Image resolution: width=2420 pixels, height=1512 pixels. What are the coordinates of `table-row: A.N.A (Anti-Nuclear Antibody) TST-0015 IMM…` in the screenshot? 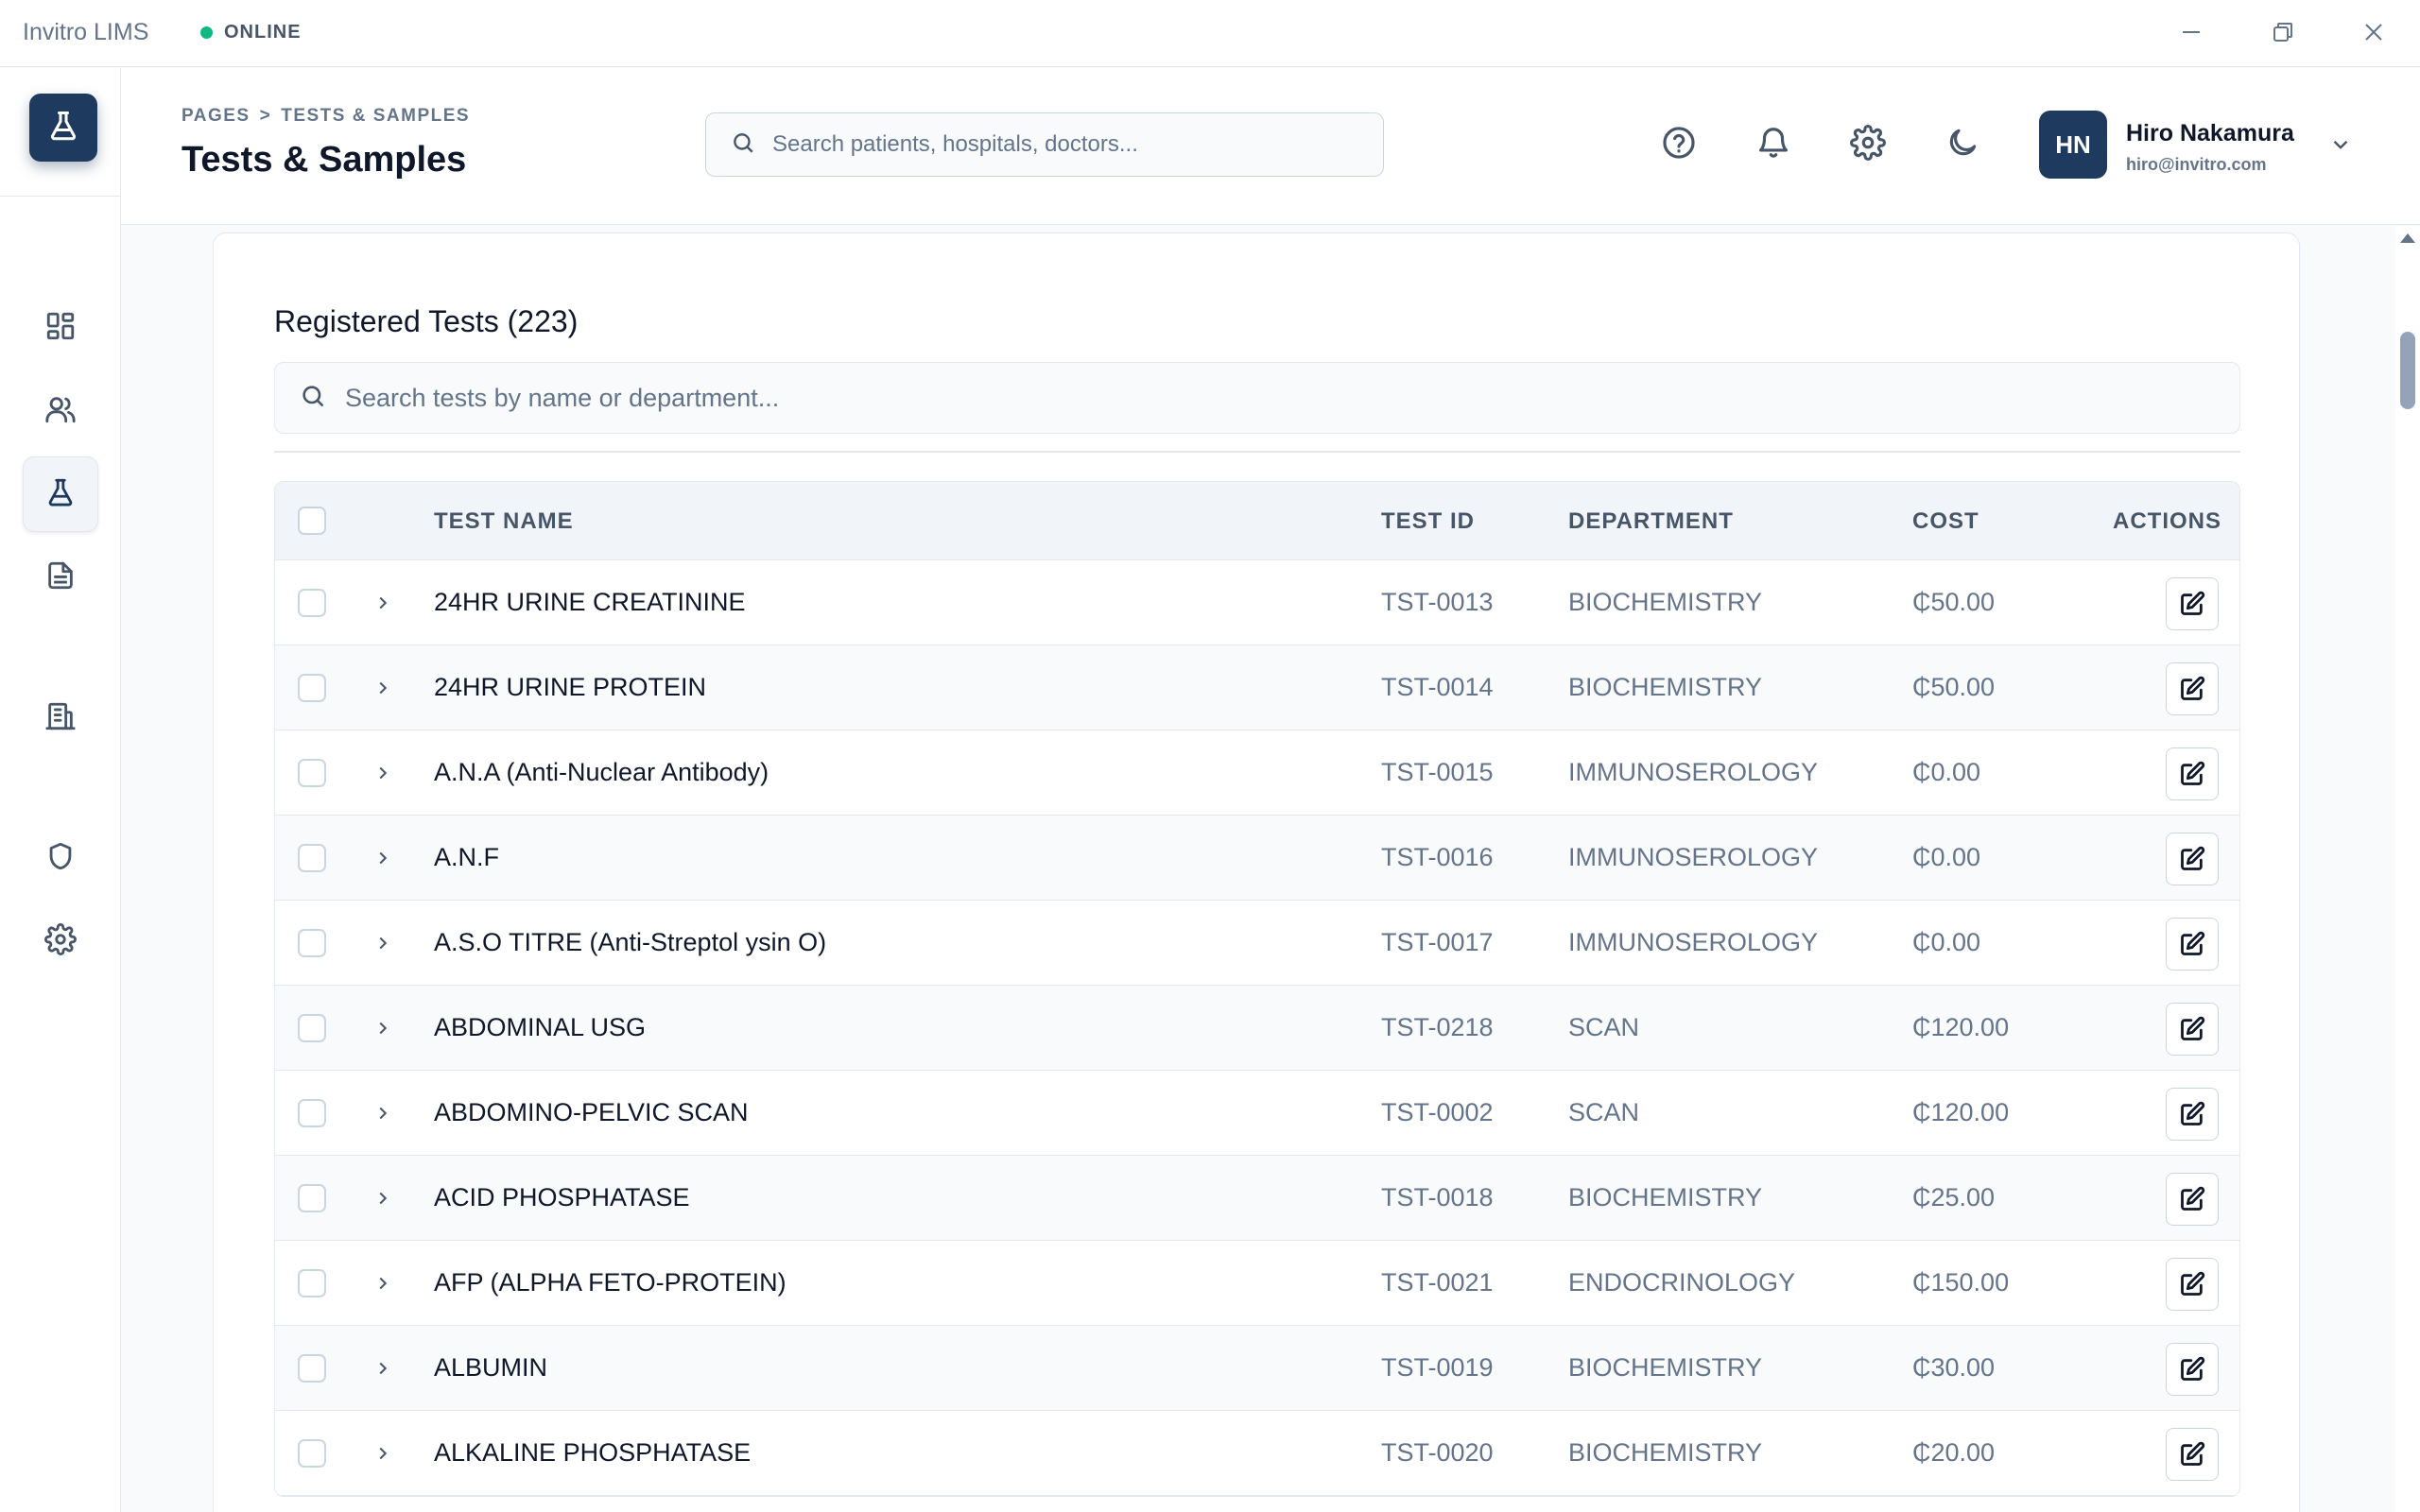 It's located at (1257, 773).